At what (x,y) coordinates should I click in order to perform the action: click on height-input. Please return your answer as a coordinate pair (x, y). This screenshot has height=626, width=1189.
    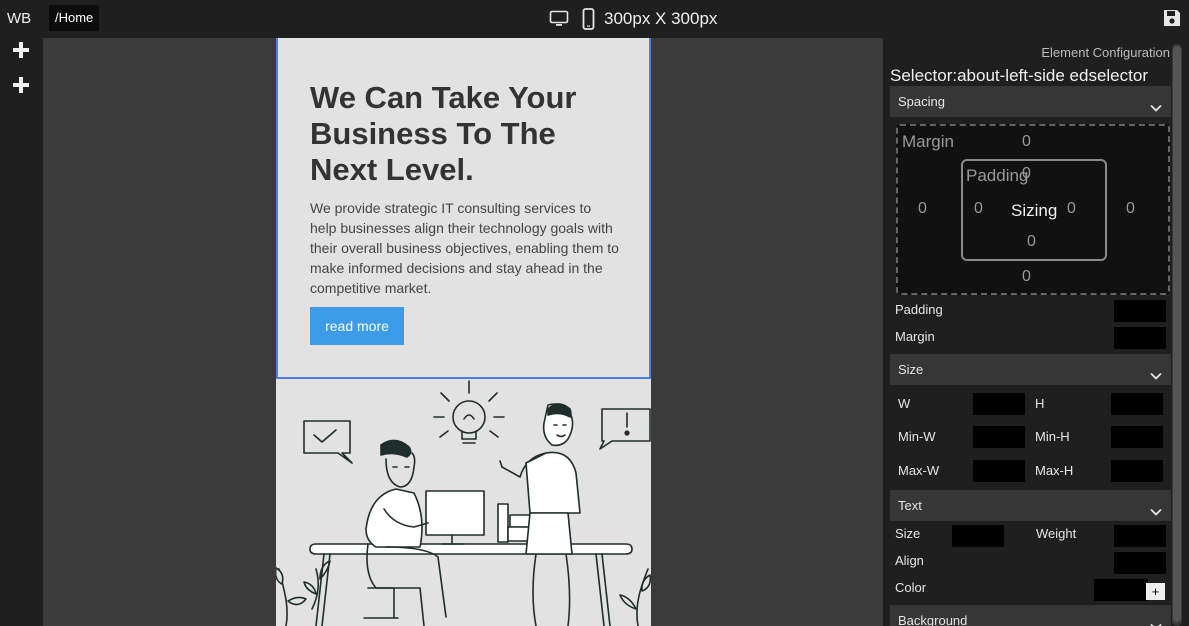
    Looking at the image, I should click on (1137, 404).